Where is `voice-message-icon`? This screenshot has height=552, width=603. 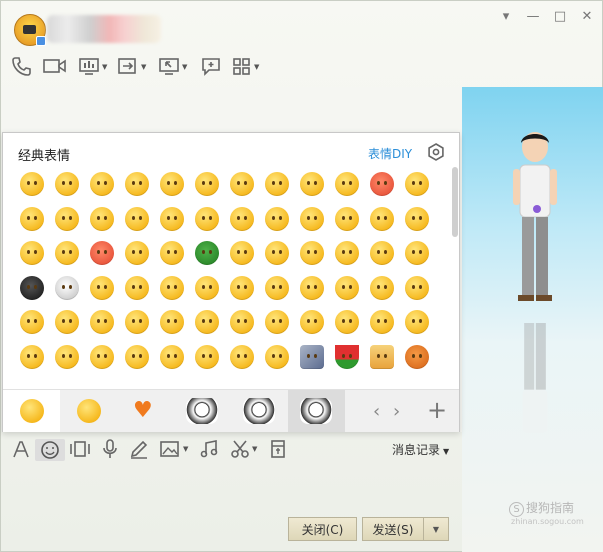 voice-message-icon is located at coordinates (110, 450).